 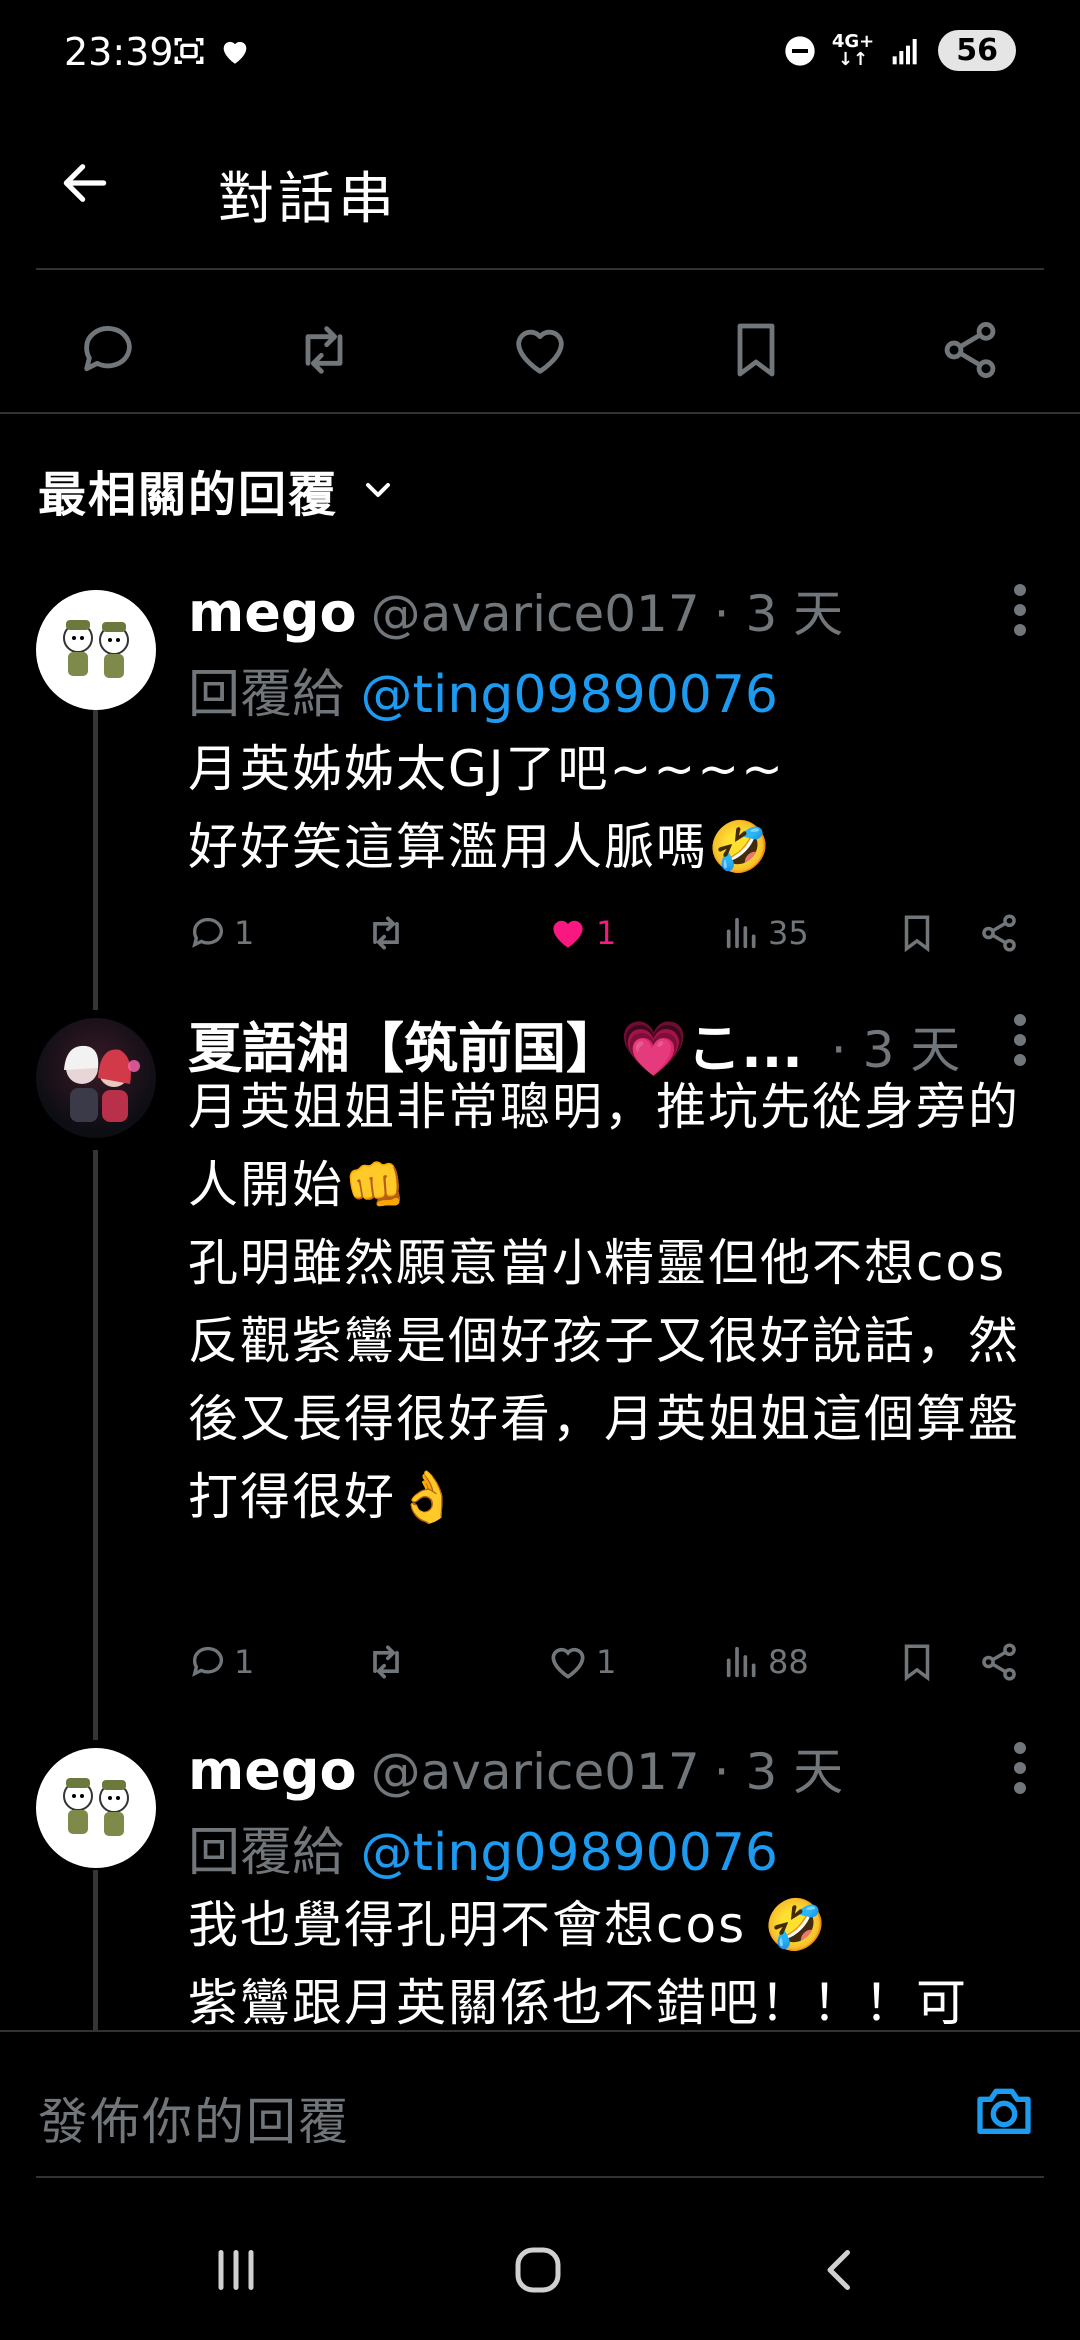 What do you see at coordinates (977, 50) in the screenshot?
I see `battery-indicator: 56` at bounding box center [977, 50].